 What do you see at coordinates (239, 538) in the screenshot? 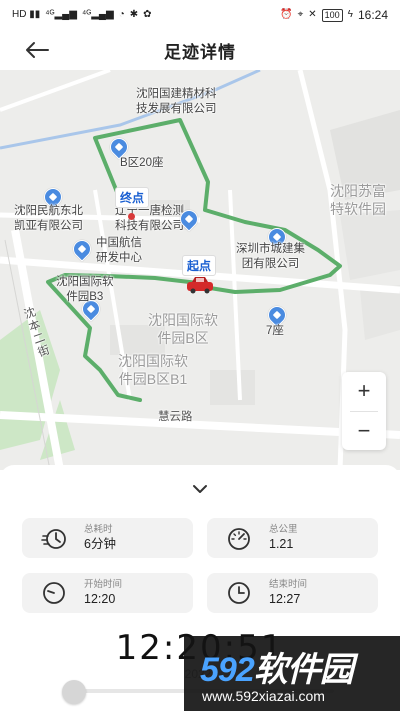
I see `speedometer-icon` at bounding box center [239, 538].